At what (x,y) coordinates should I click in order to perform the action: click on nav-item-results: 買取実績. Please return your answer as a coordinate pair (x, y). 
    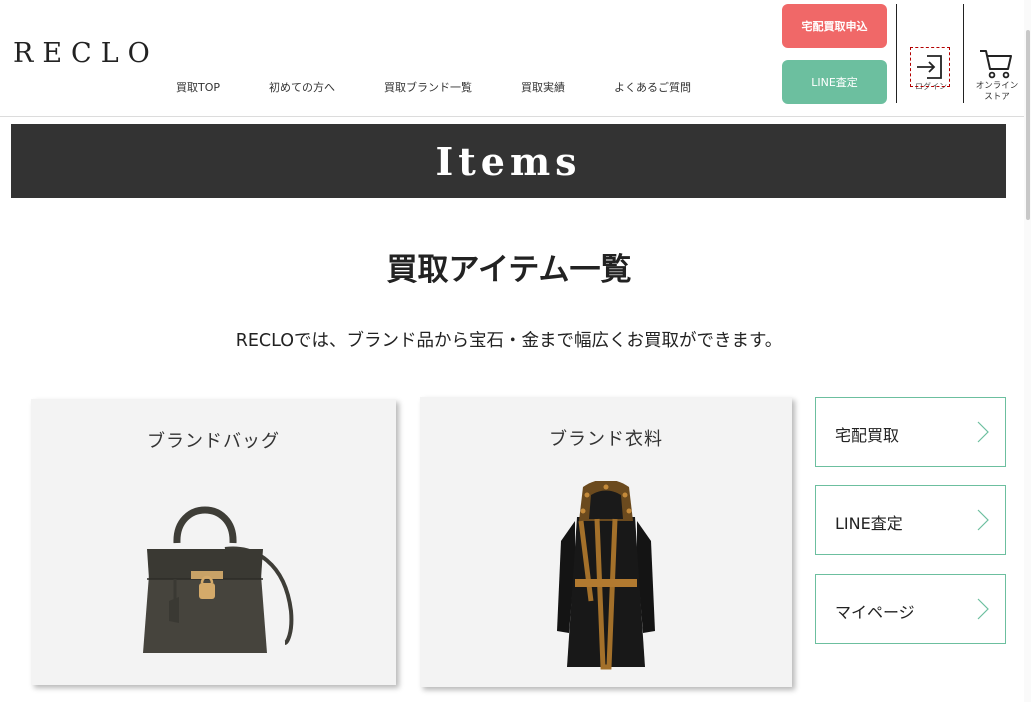
    Looking at the image, I should click on (543, 87).